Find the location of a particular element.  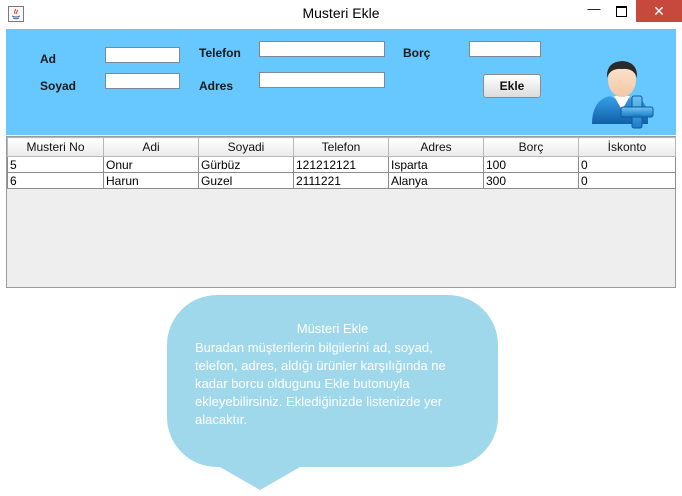

cell-telefon: 2111221 is located at coordinates (341, 180).